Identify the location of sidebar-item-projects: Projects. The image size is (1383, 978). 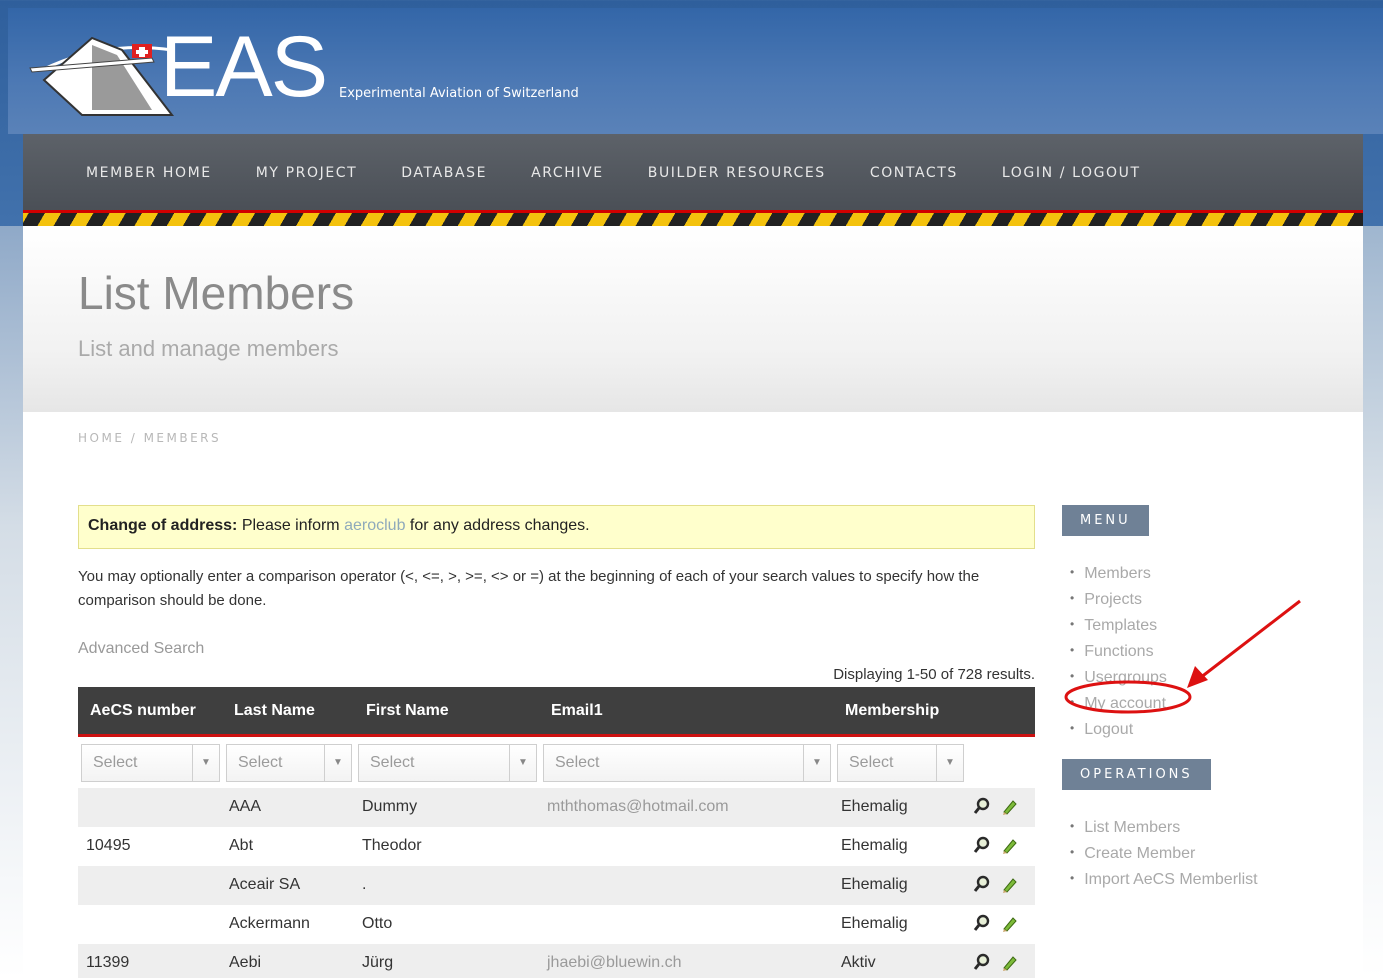
(1118, 600).